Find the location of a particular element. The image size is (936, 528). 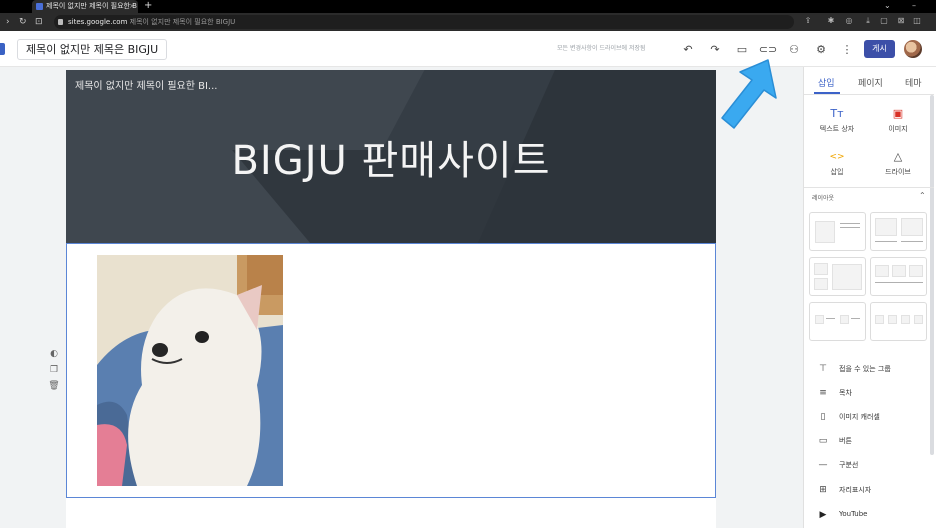

embed-code-icon: <> is located at coordinates (837, 157).